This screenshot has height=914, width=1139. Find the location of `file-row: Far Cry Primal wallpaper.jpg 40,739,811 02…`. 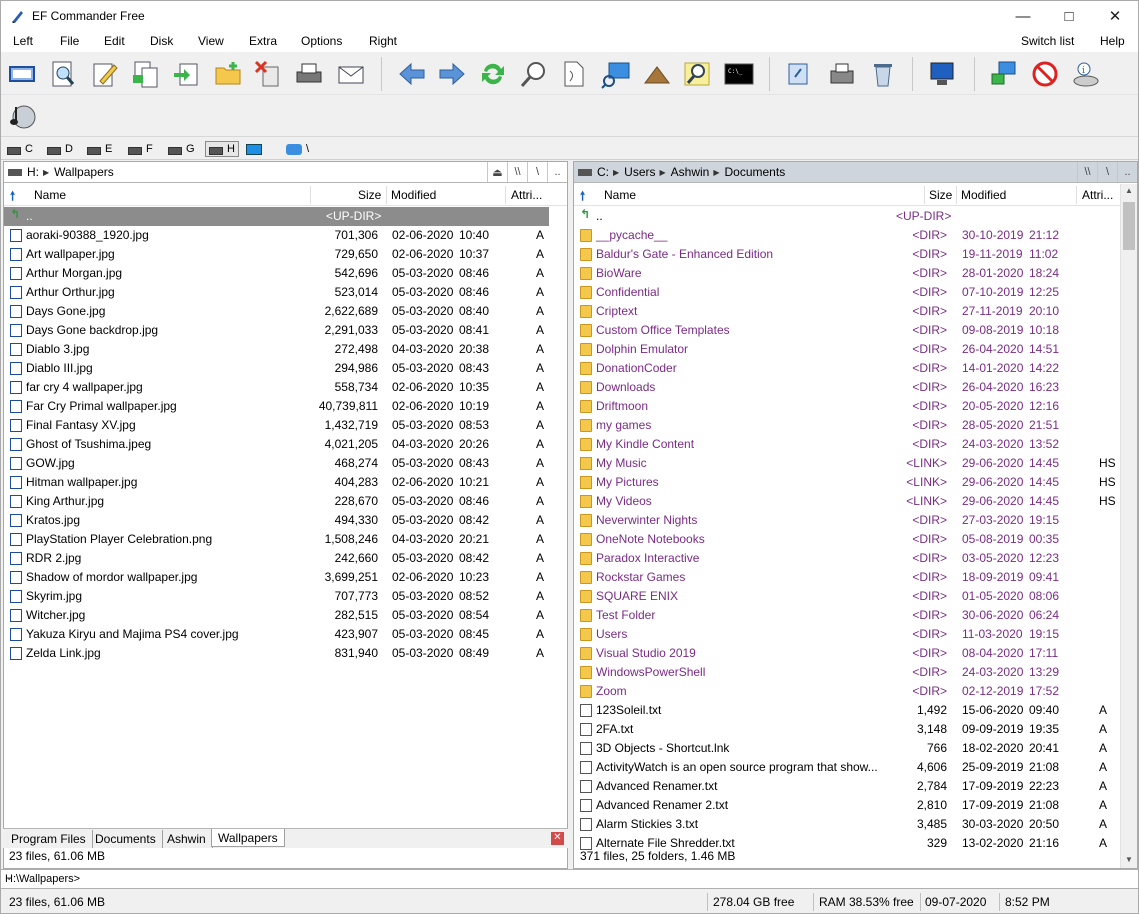

file-row: Far Cry Primal wallpaper.jpg 40,739,811 02… is located at coordinates (285, 406).